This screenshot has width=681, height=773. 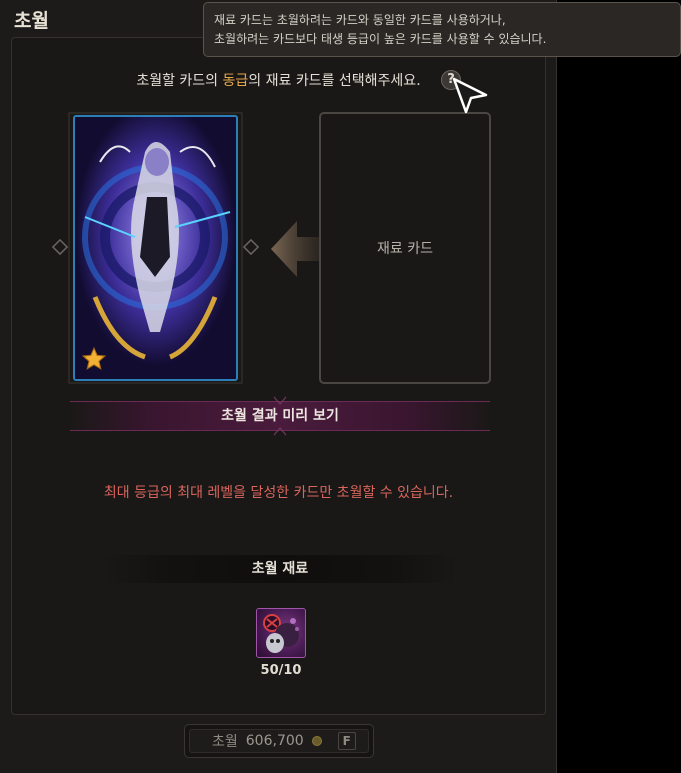 What do you see at coordinates (235, 81) in the screenshot?
I see `instruction-highlight: 동급` at bounding box center [235, 81].